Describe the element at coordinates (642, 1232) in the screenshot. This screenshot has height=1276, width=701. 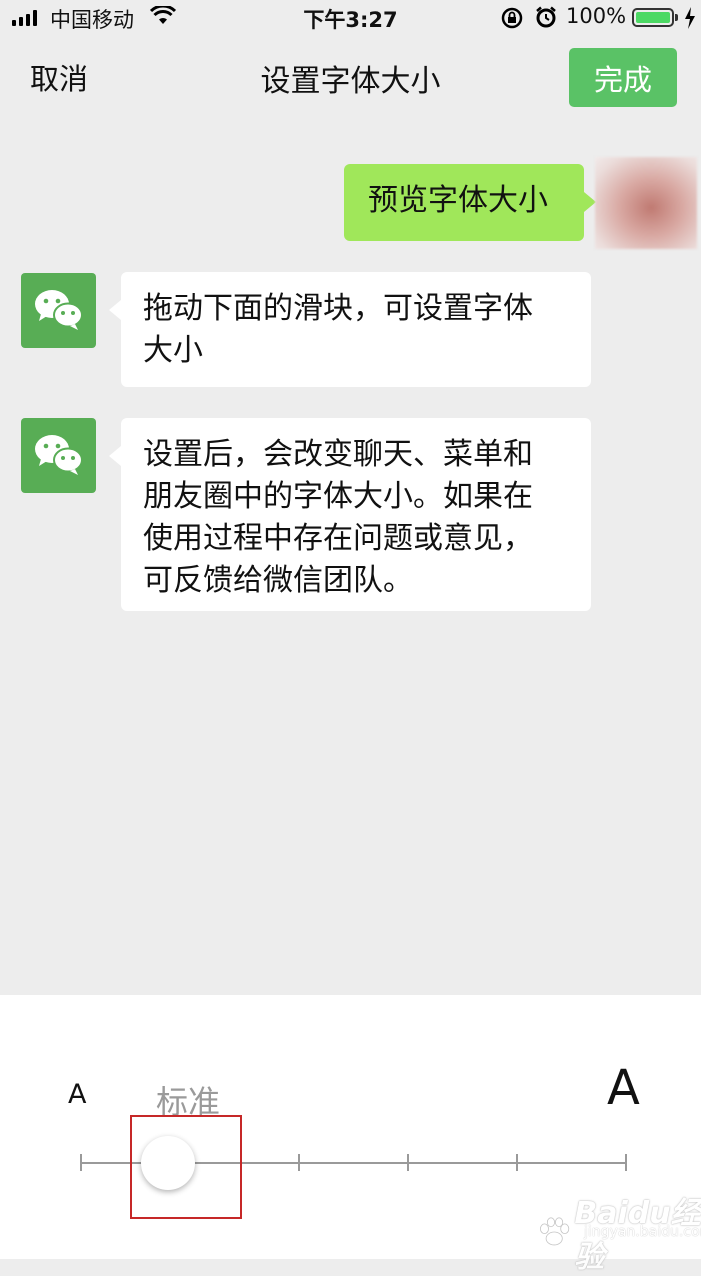
I see `watermark-url: jingyan.baidu.com` at that location.